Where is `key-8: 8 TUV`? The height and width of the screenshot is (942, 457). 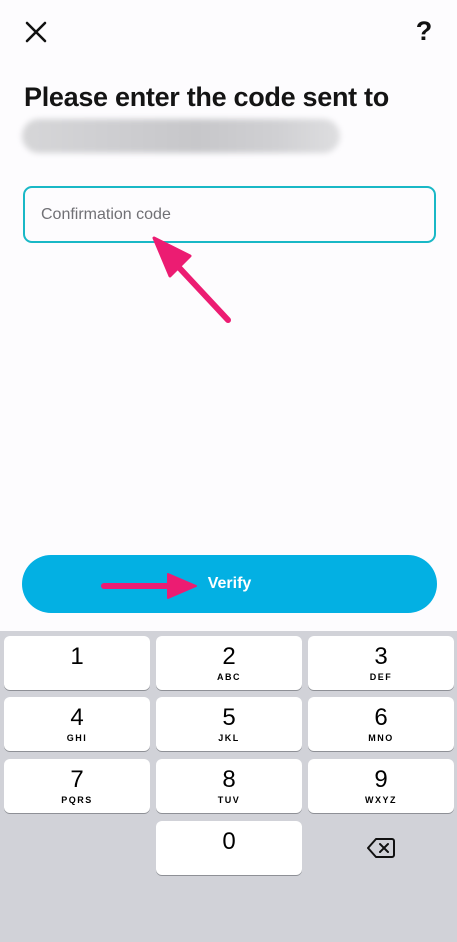 key-8: 8 TUV is located at coordinates (229, 786).